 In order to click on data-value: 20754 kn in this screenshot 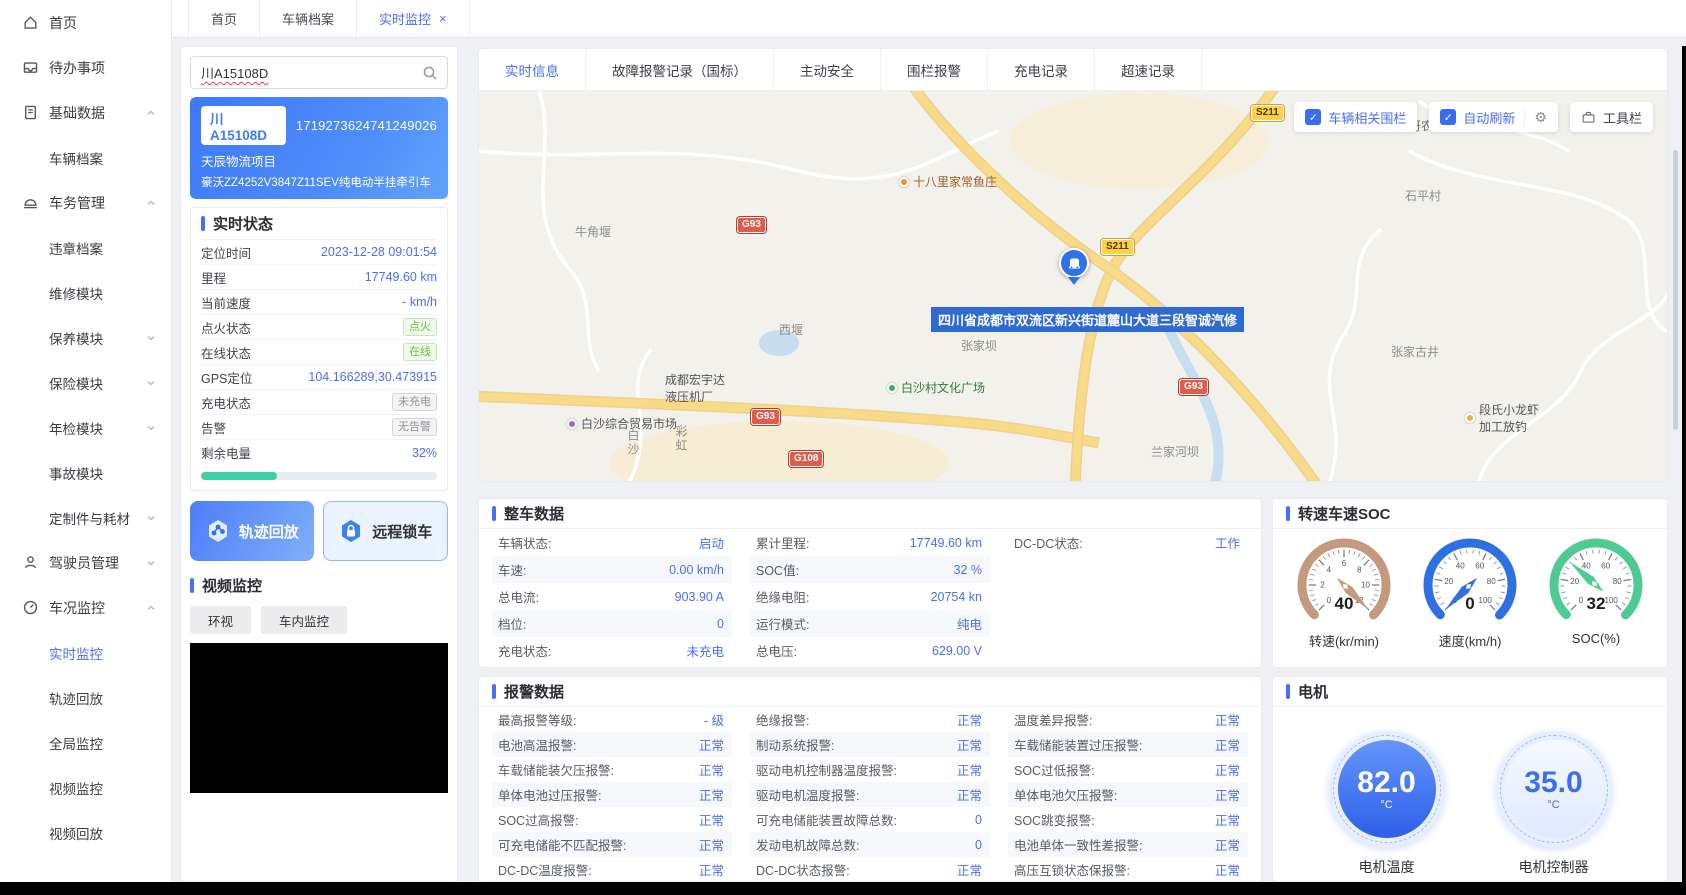, I will do `click(956, 596)`.